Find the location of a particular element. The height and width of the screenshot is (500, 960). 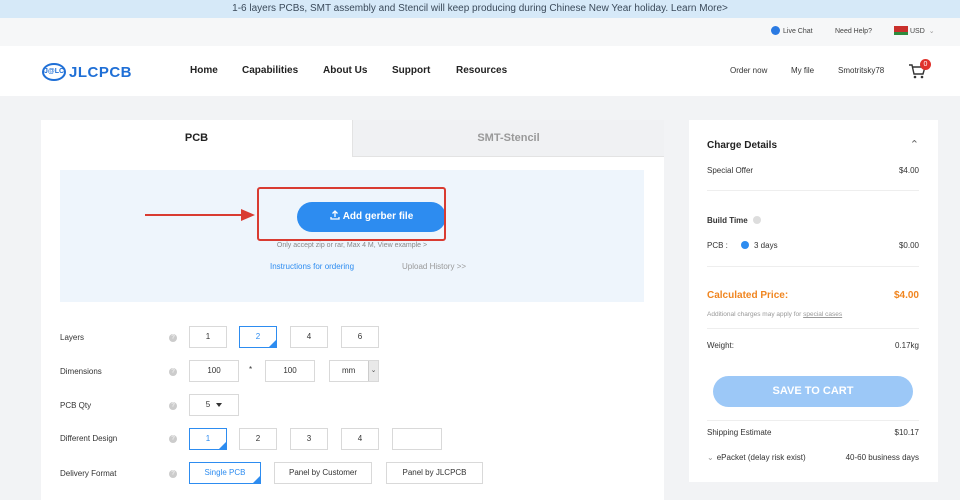

delivery-panel-by-jlcpcb: Panel by JLCPCB is located at coordinates (434, 473).